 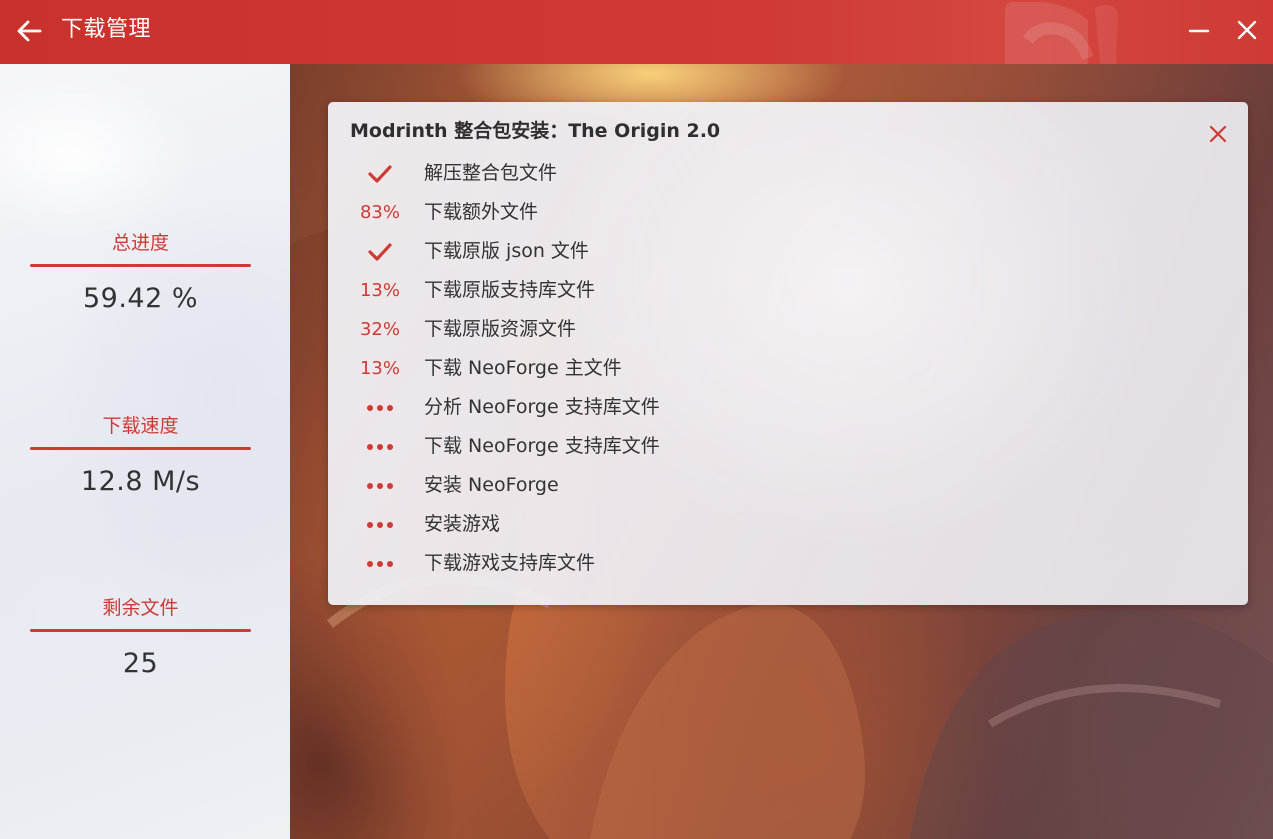 What do you see at coordinates (678, 290) in the screenshot?
I see `task-step: 13% 下载原版支持库文件` at bounding box center [678, 290].